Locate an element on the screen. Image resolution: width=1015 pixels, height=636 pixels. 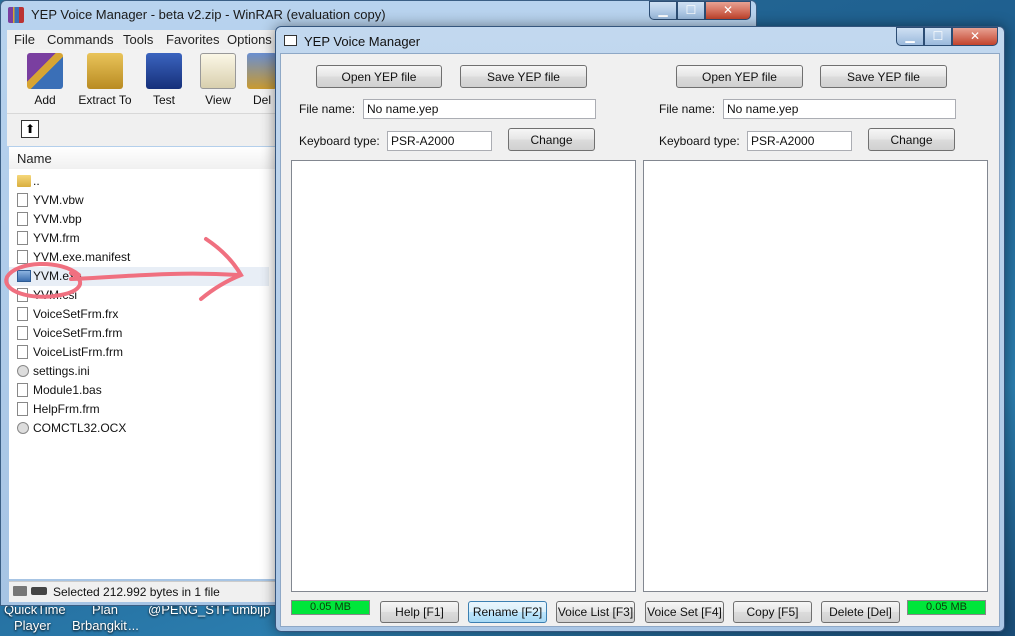
toolbar-delete-label: Del is located at coordinates (261, 100).